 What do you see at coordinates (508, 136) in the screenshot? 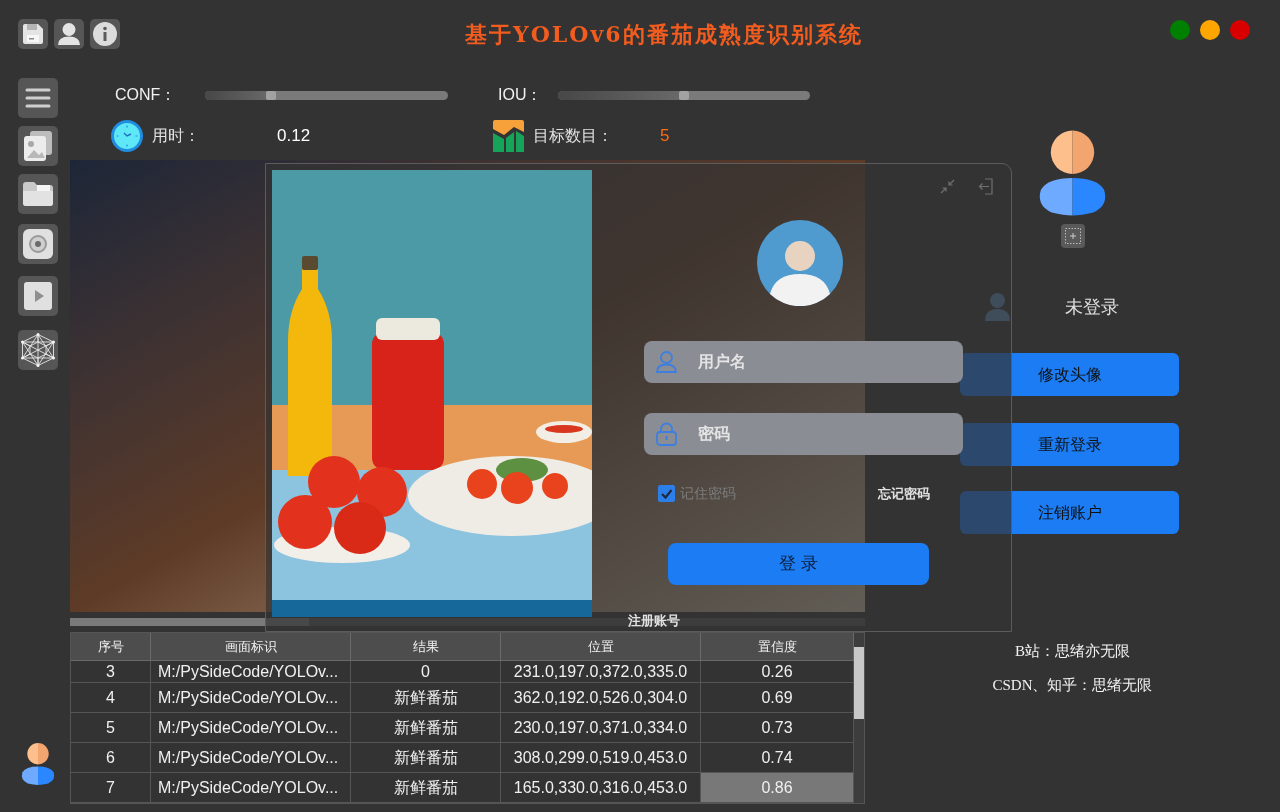
I see `bar-chart-icon` at bounding box center [508, 136].